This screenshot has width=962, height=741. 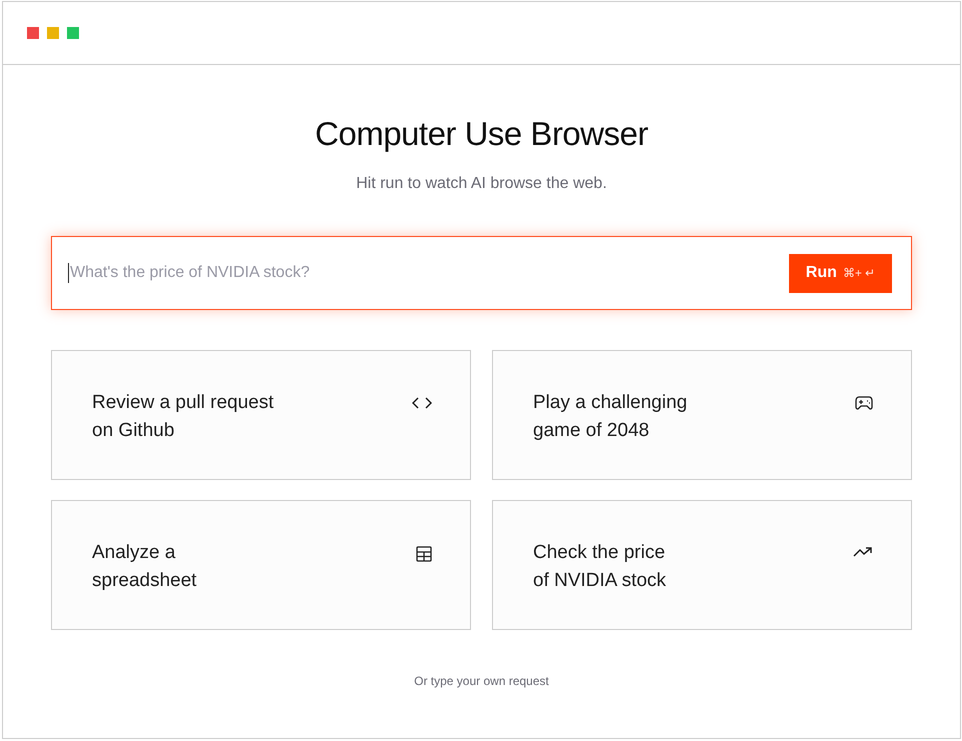 What do you see at coordinates (702, 565) in the screenshot?
I see `suggestion-card: Check the price of NVIDIA stock` at bounding box center [702, 565].